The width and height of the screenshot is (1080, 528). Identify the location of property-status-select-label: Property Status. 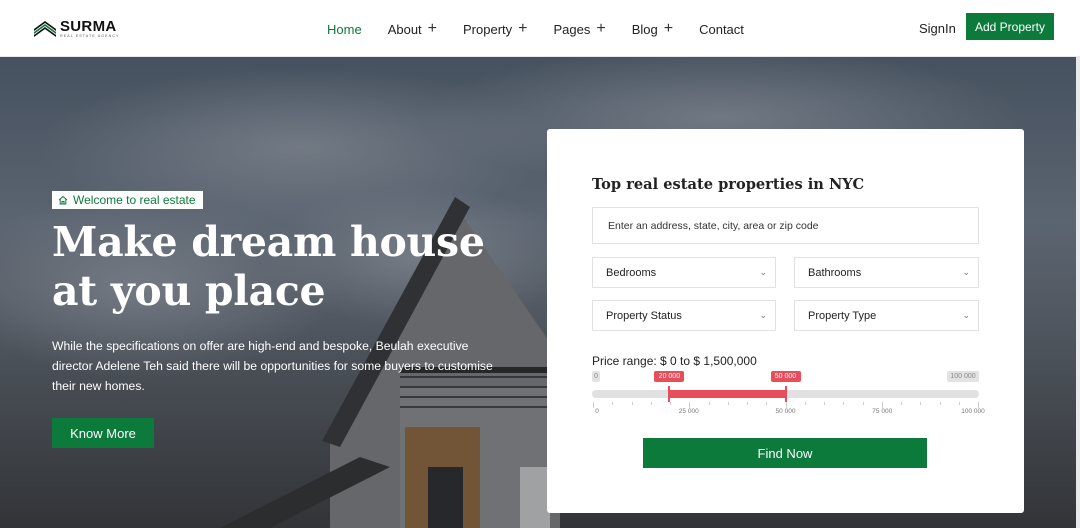
(644, 315).